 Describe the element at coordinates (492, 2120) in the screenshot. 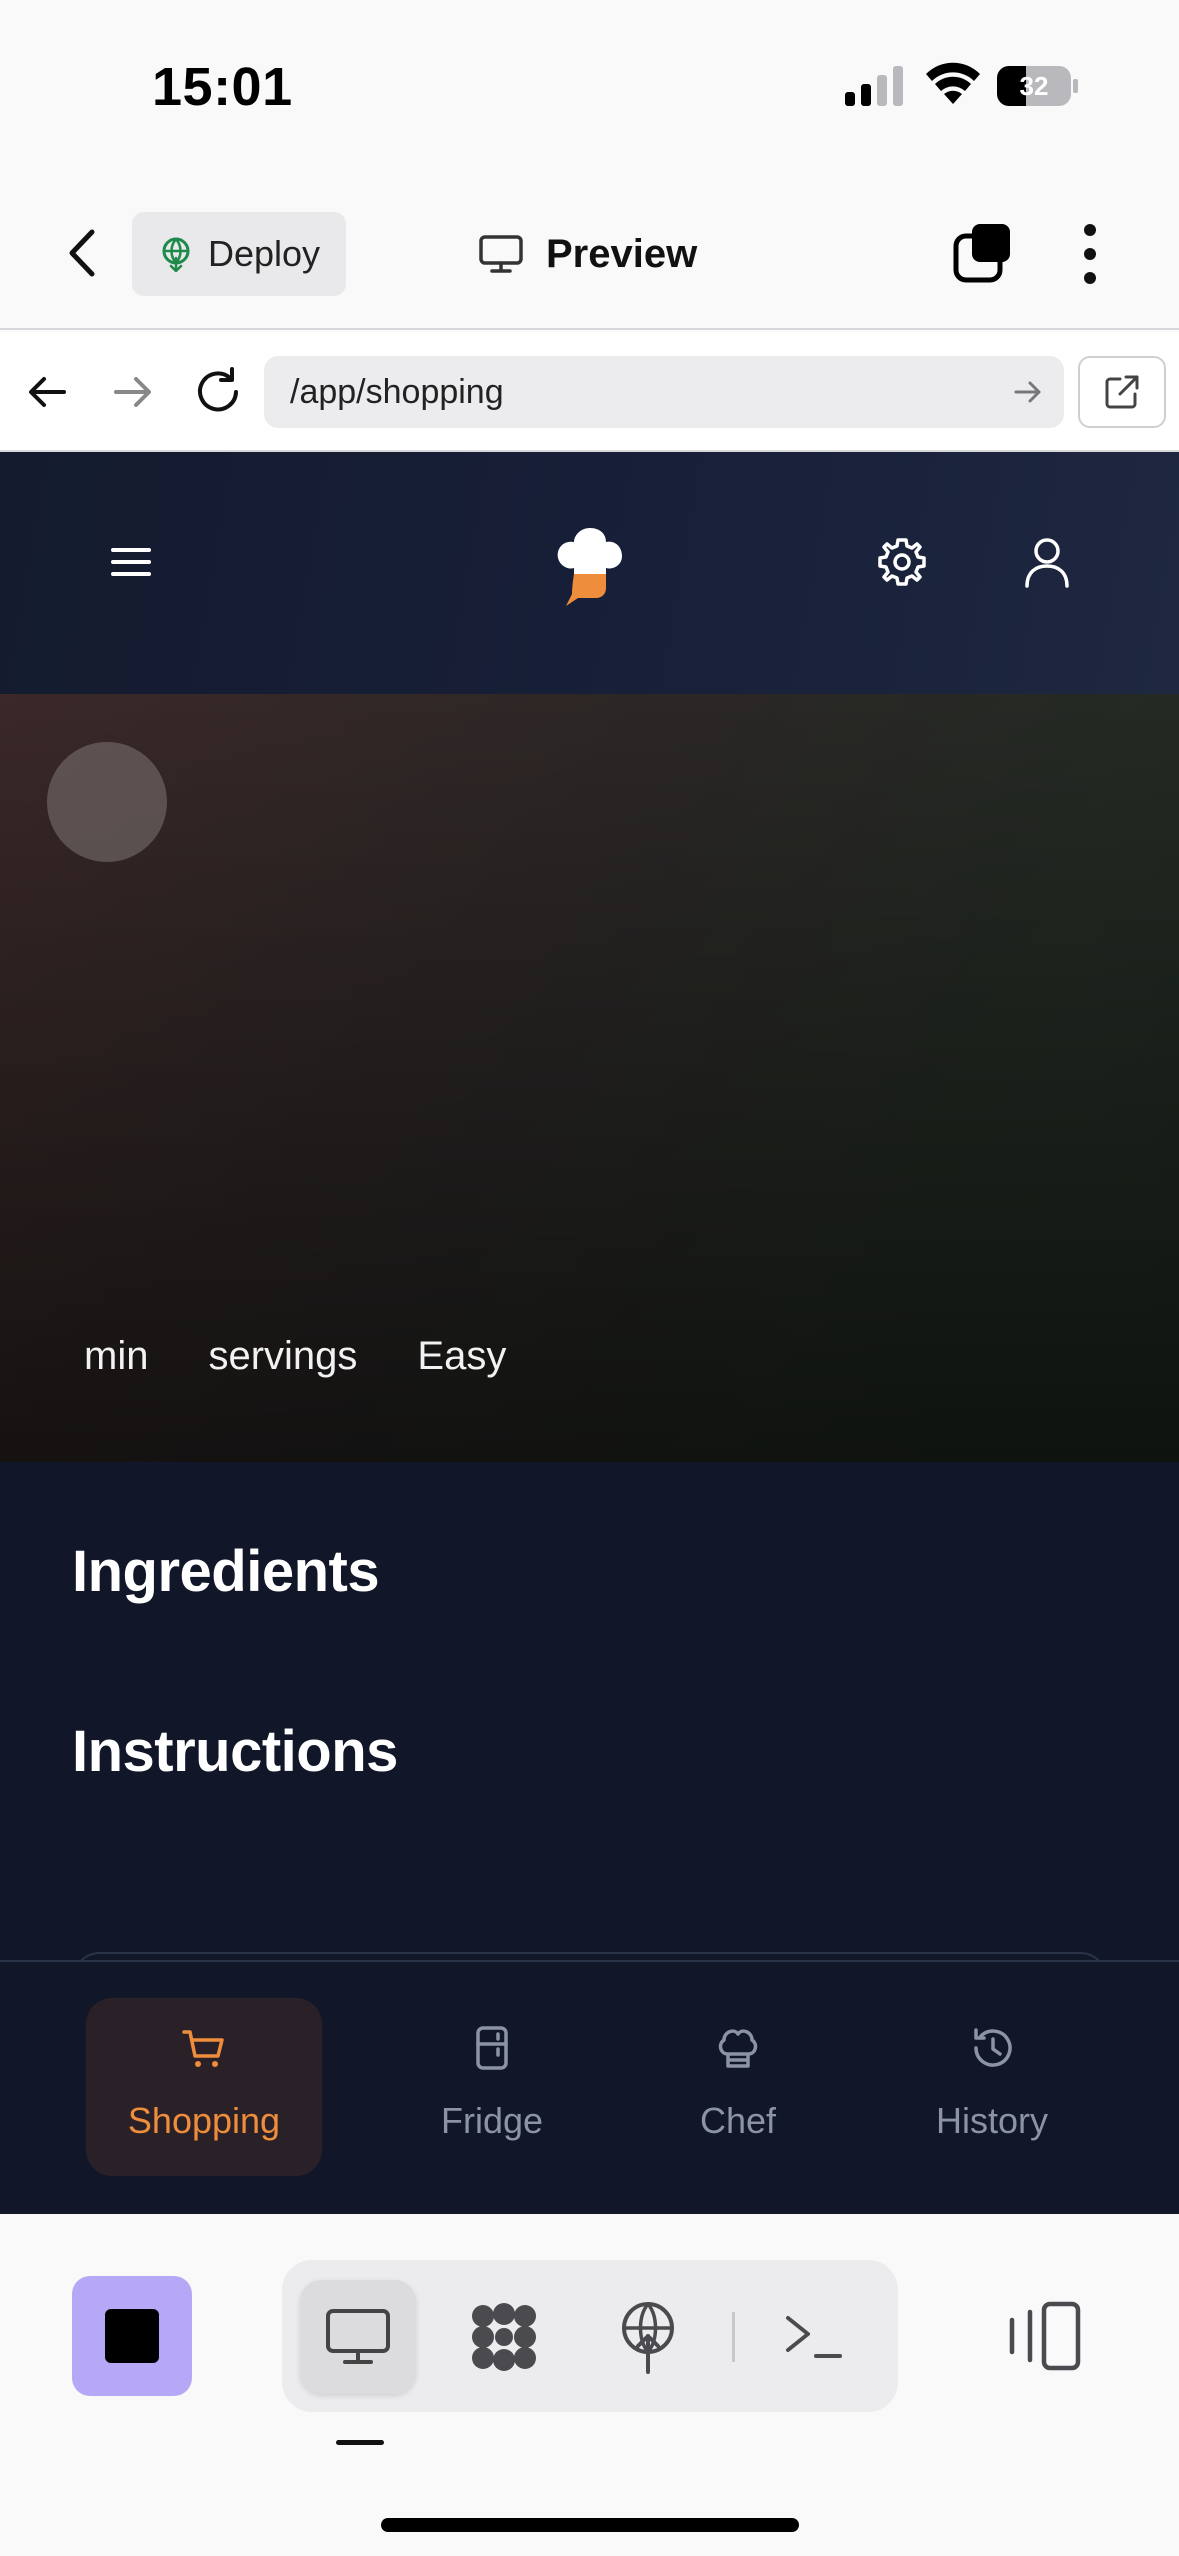

I see `tab-fridge-label: Fridge` at that location.